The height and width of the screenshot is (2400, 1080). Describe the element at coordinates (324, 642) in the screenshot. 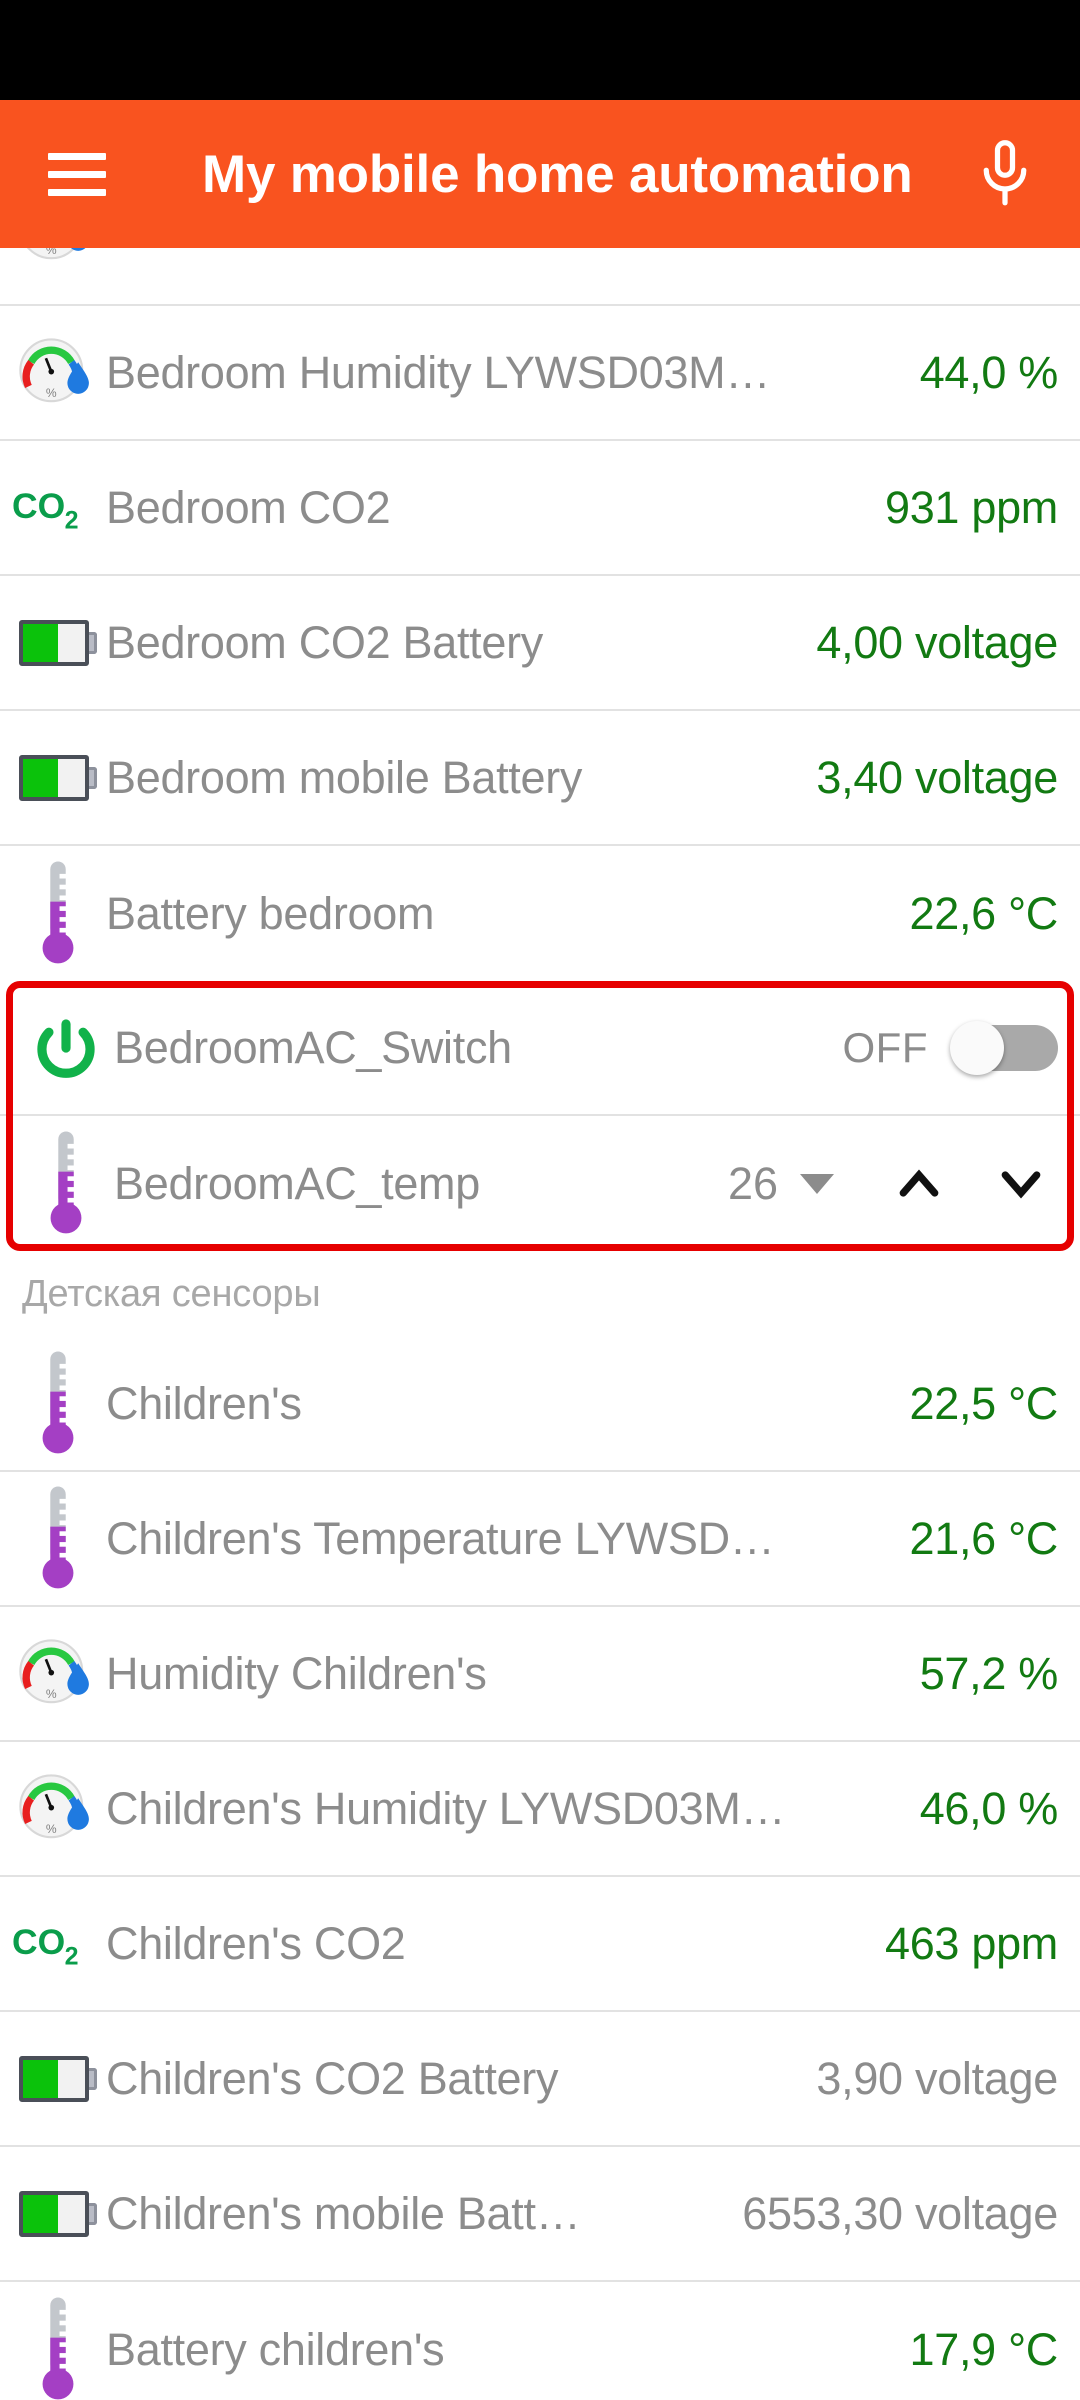

I see `list-item-label: Bedroom CO2 Battery` at that location.